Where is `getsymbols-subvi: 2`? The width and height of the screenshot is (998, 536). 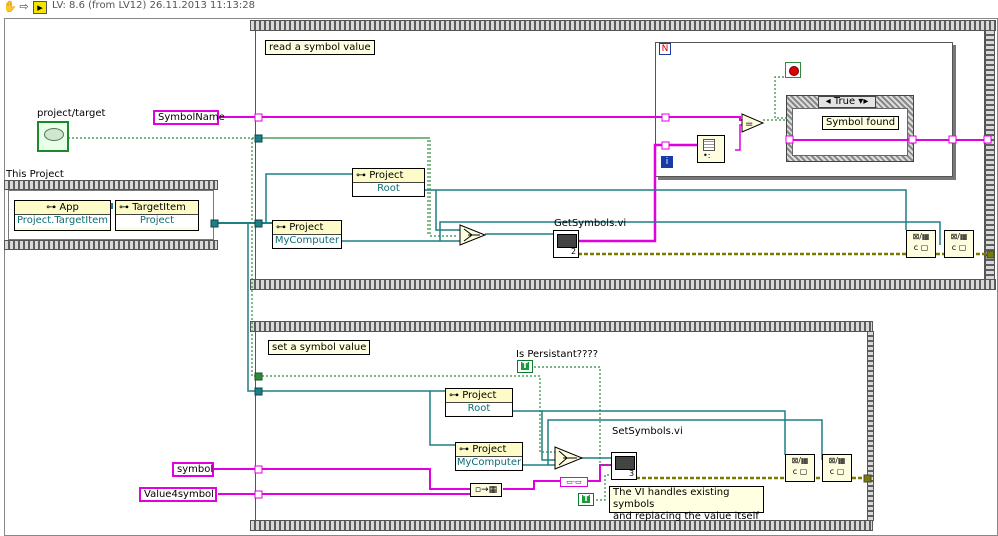 getsymbols-subvi: 2 is located at coordinates (566, 244).